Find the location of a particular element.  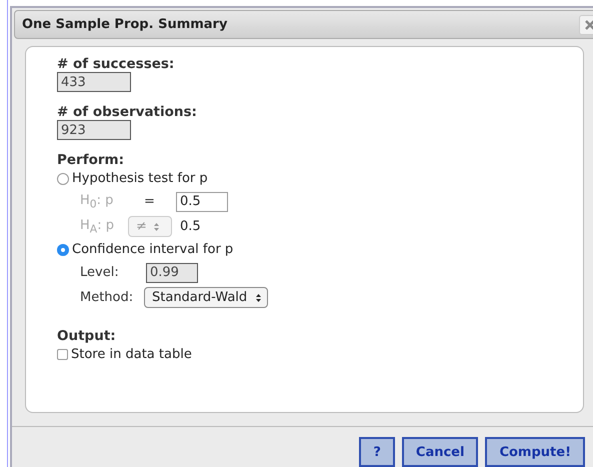

level-label: Level: is located at coordinates (100, 272).